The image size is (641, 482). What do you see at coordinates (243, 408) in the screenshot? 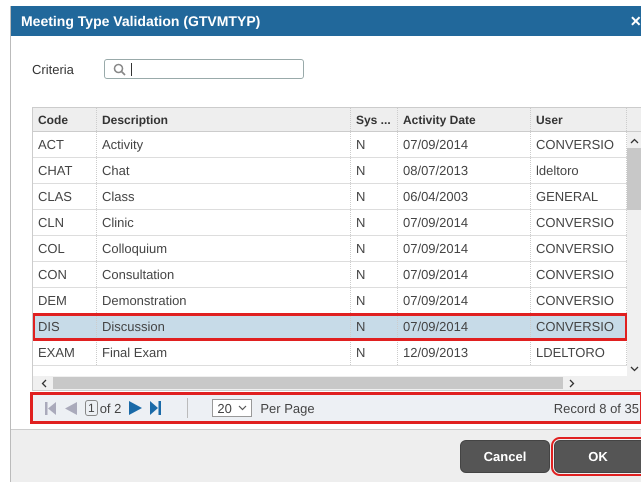
I see `caret-icon` at bounding box center [243, 408].